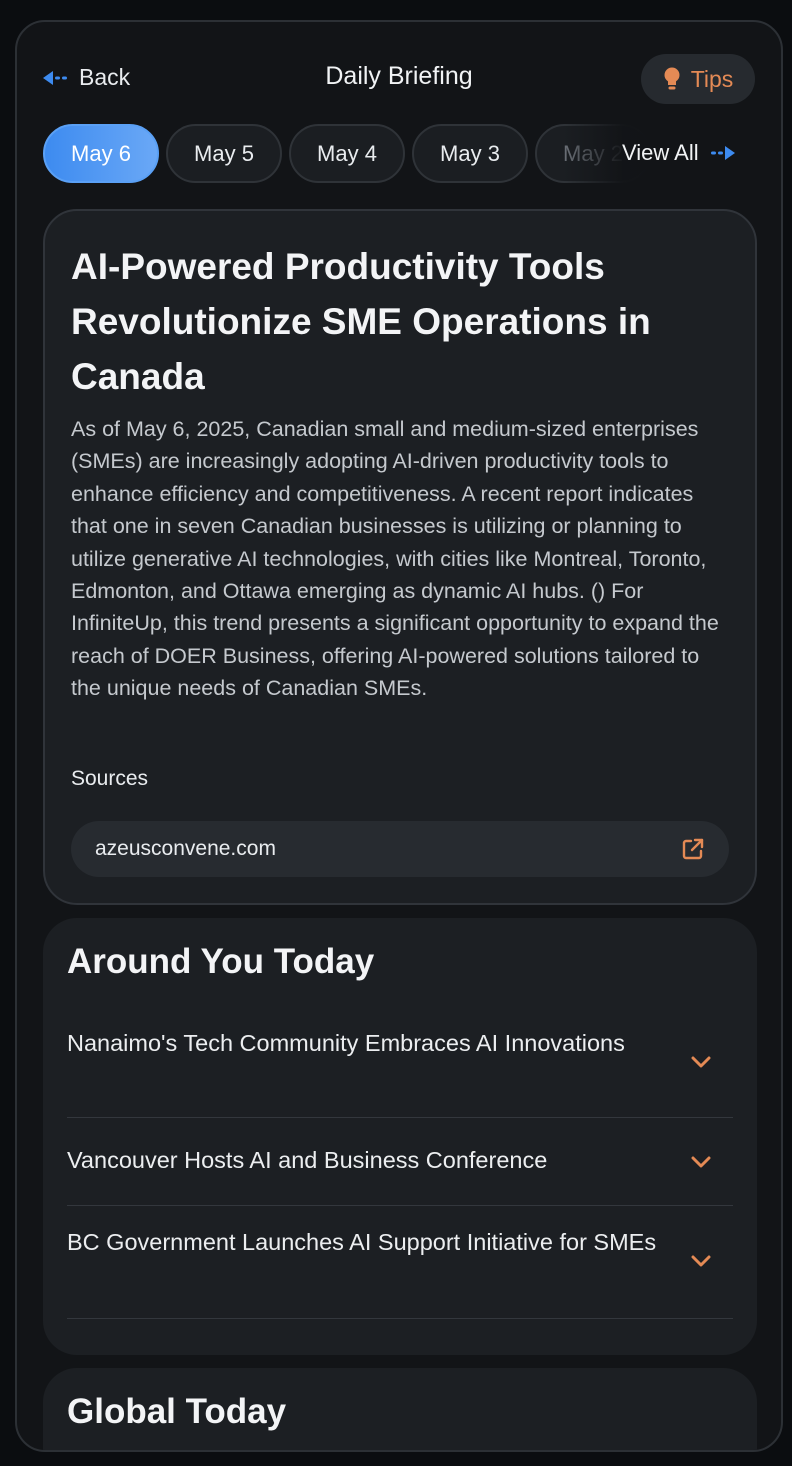 The image size is (792, 1466). What do you see at coordinates (110, 778) in the screenshot?
I see `sources-label: Sources` at bounding box center [110, 778].